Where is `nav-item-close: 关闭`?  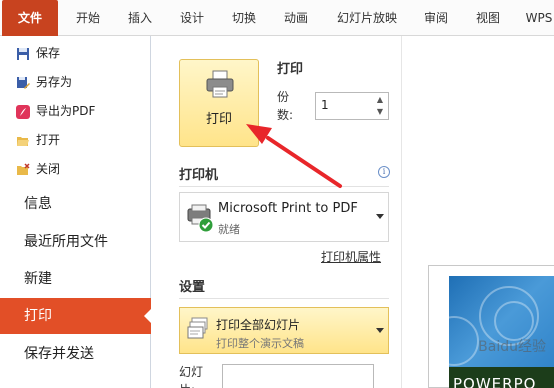 nav-item-close: 关闭 is located at coordinates (38, 169).